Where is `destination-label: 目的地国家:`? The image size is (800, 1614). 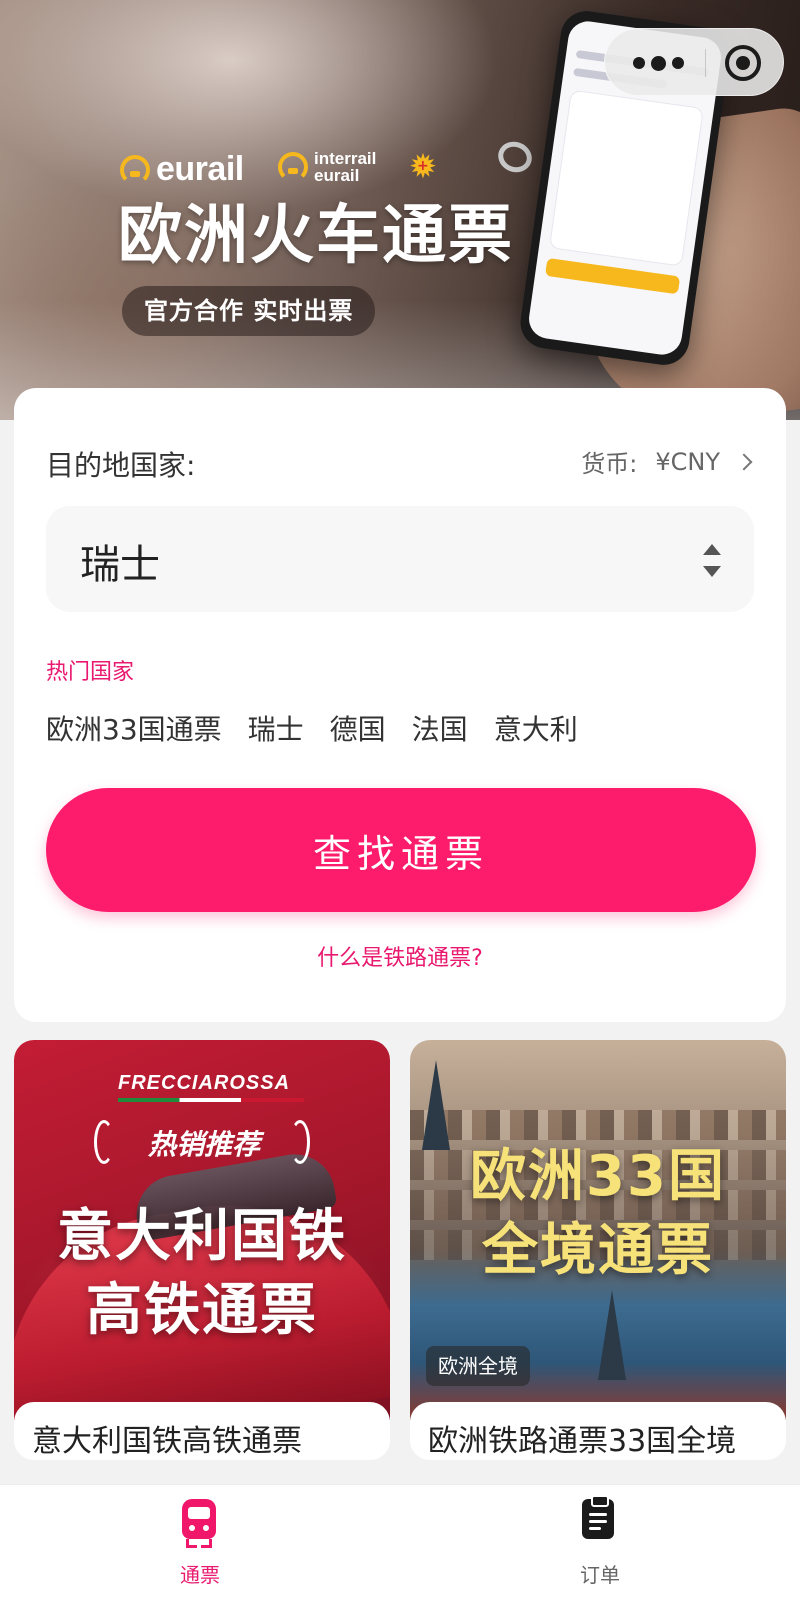 destination-label: 目的地国家: is located at coordinates (121, 465).